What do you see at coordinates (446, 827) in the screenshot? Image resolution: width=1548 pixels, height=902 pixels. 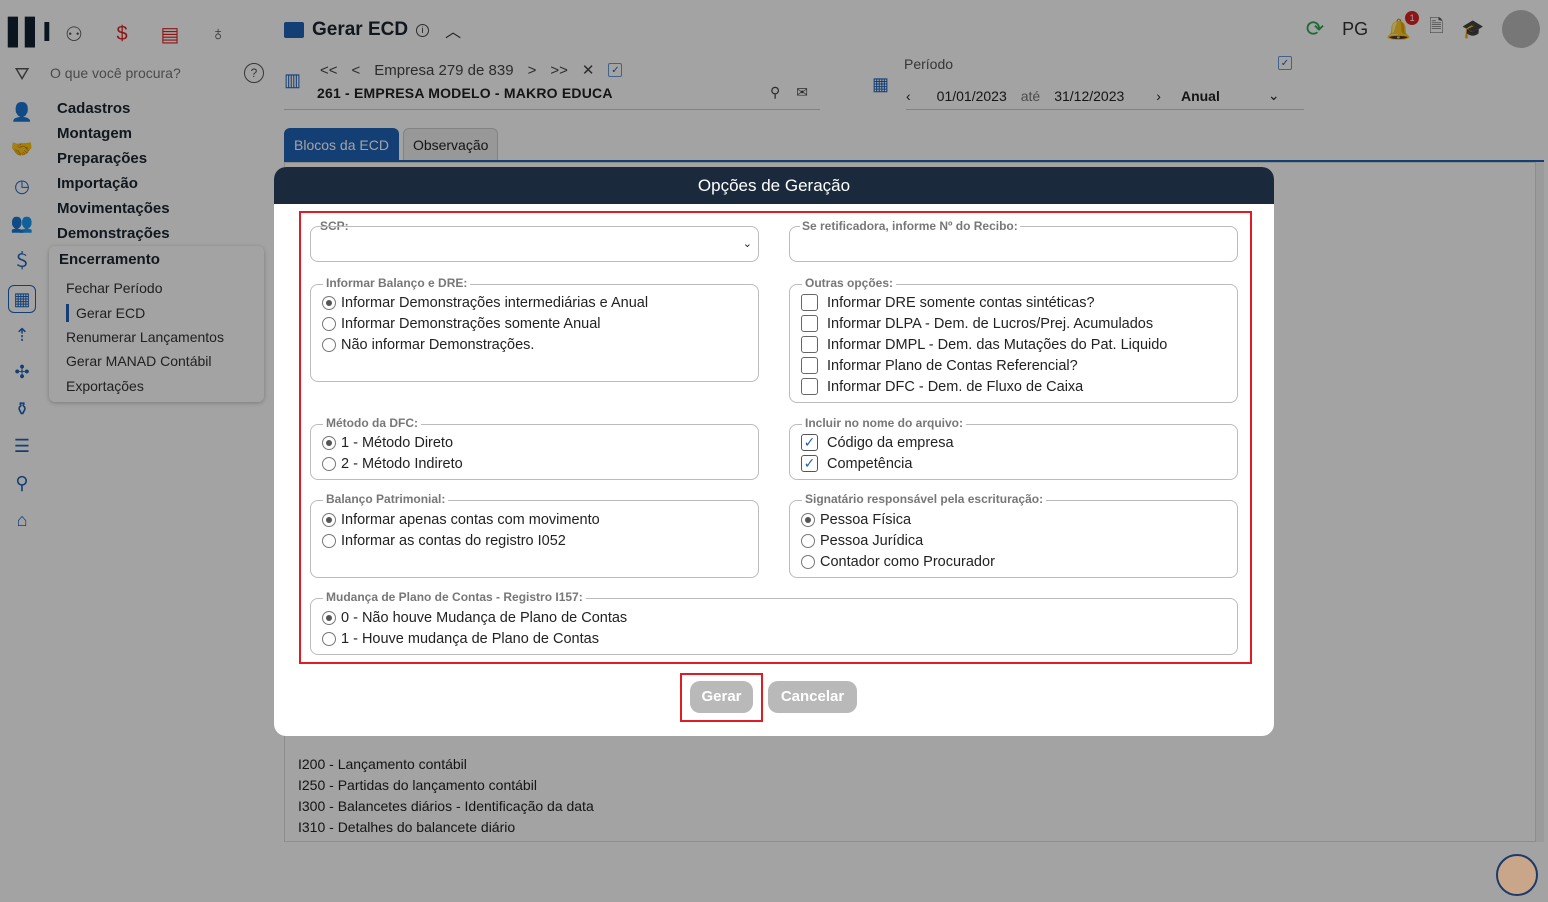 I see `list-item: I310 - Detalhes do balancete diário` at bounding box center [446, 827].